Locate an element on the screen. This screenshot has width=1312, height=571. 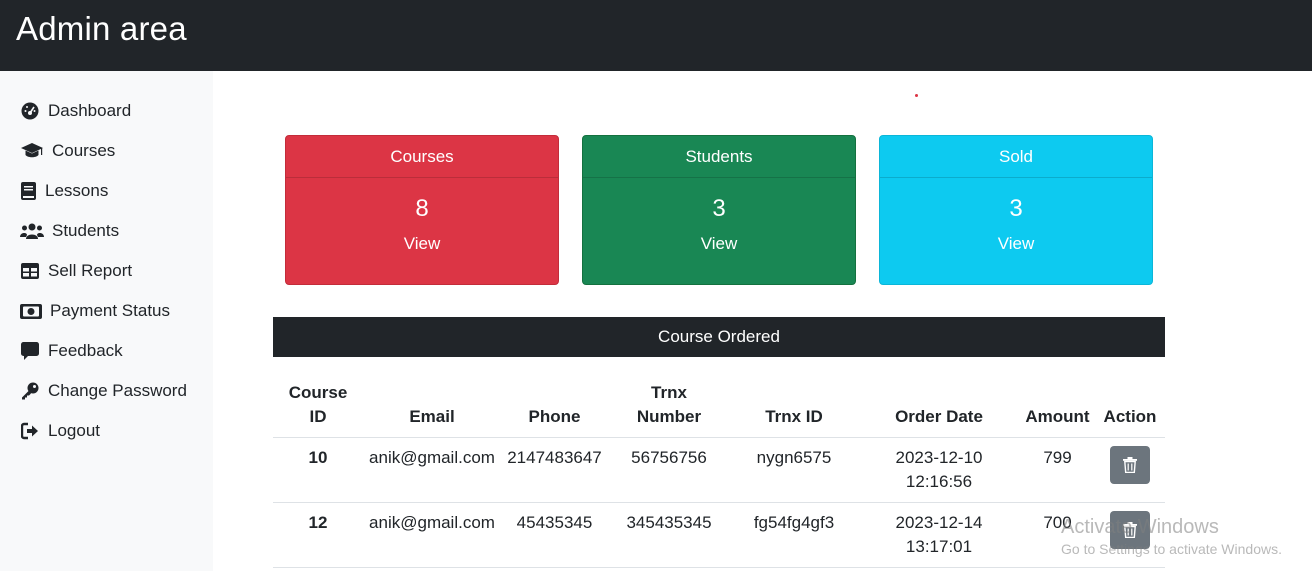
cell-order-date: 2023-12-14 13:17:01 is located at coordinates (939, 535).